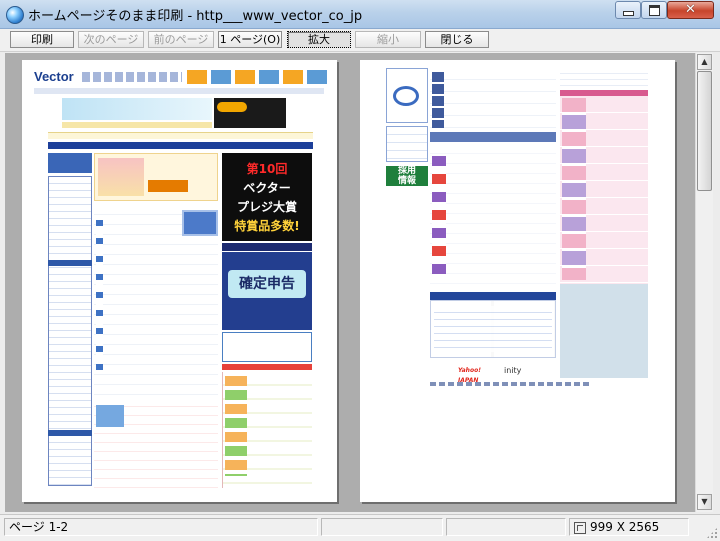 This screenshot has width=720, height=541. What do you see at coordinates (704, 282) in the screenshot?
I see `vertical-scrollbar: ▲ ▼` at bounding box center [704, 282].